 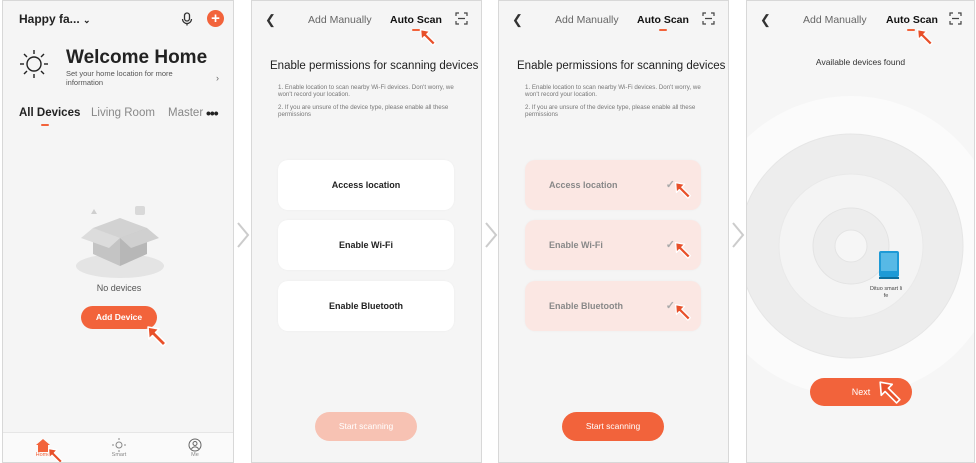 I want to click on device-name: Dituo smart li fe, so click(x=886, y=293).